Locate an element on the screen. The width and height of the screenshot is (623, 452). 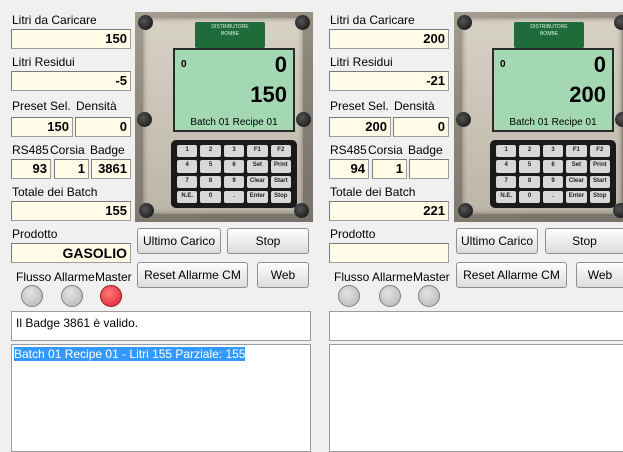
status-message is located at coordinates (476, 326).